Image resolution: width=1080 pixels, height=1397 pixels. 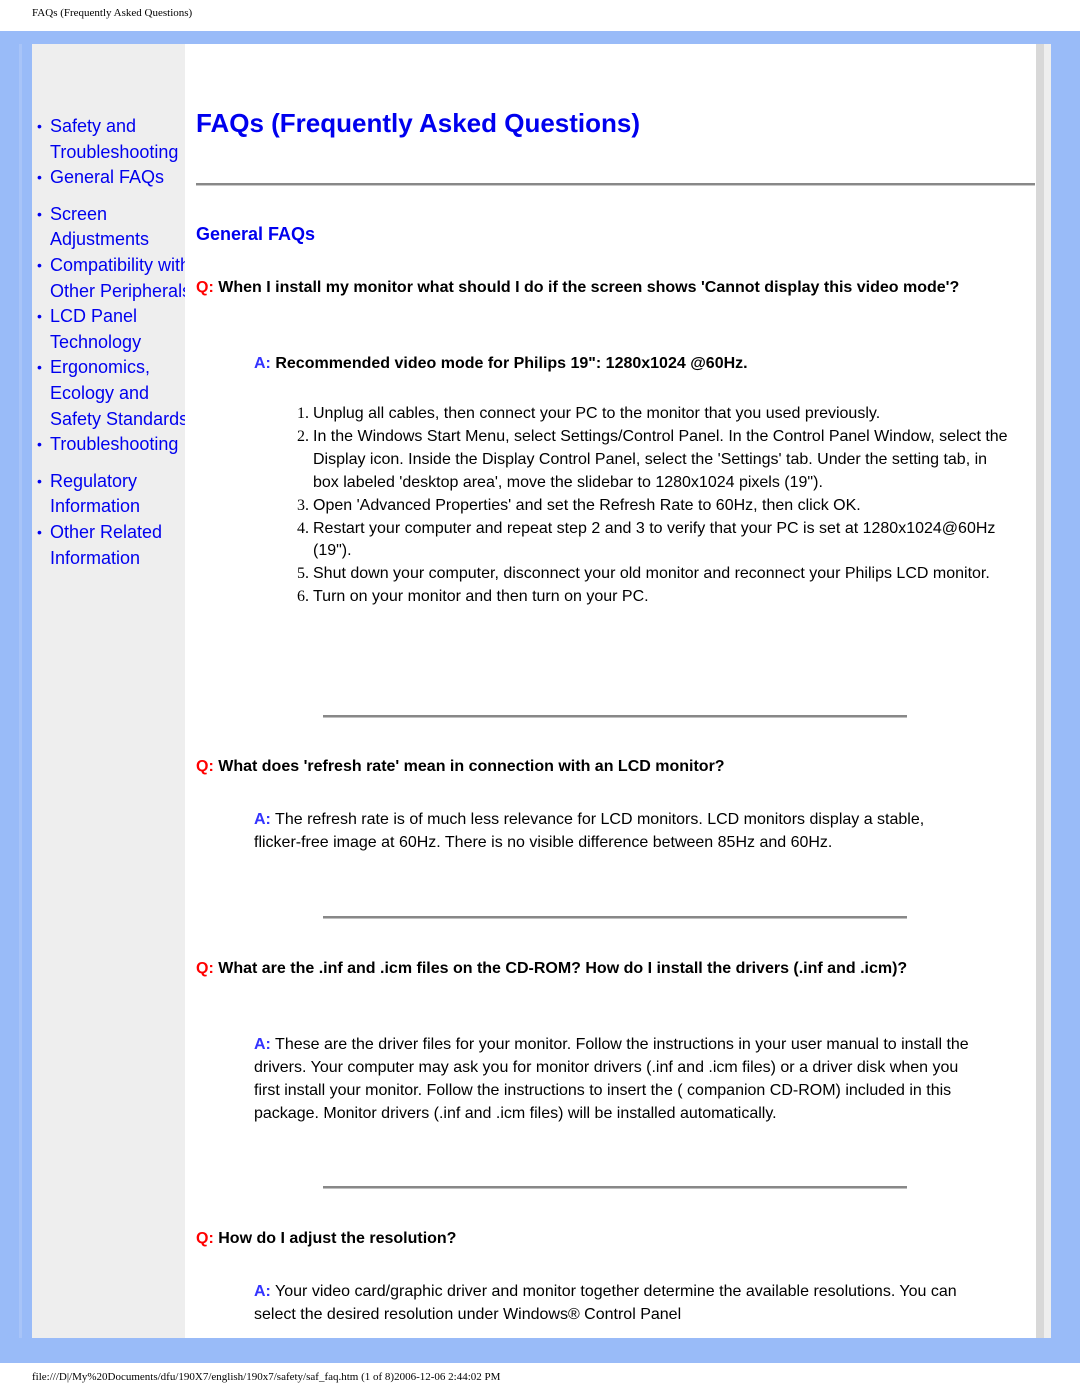 I want to click on sidebar-item-troubleshooting: • Troubleshooting, so click(x=112, y=445).